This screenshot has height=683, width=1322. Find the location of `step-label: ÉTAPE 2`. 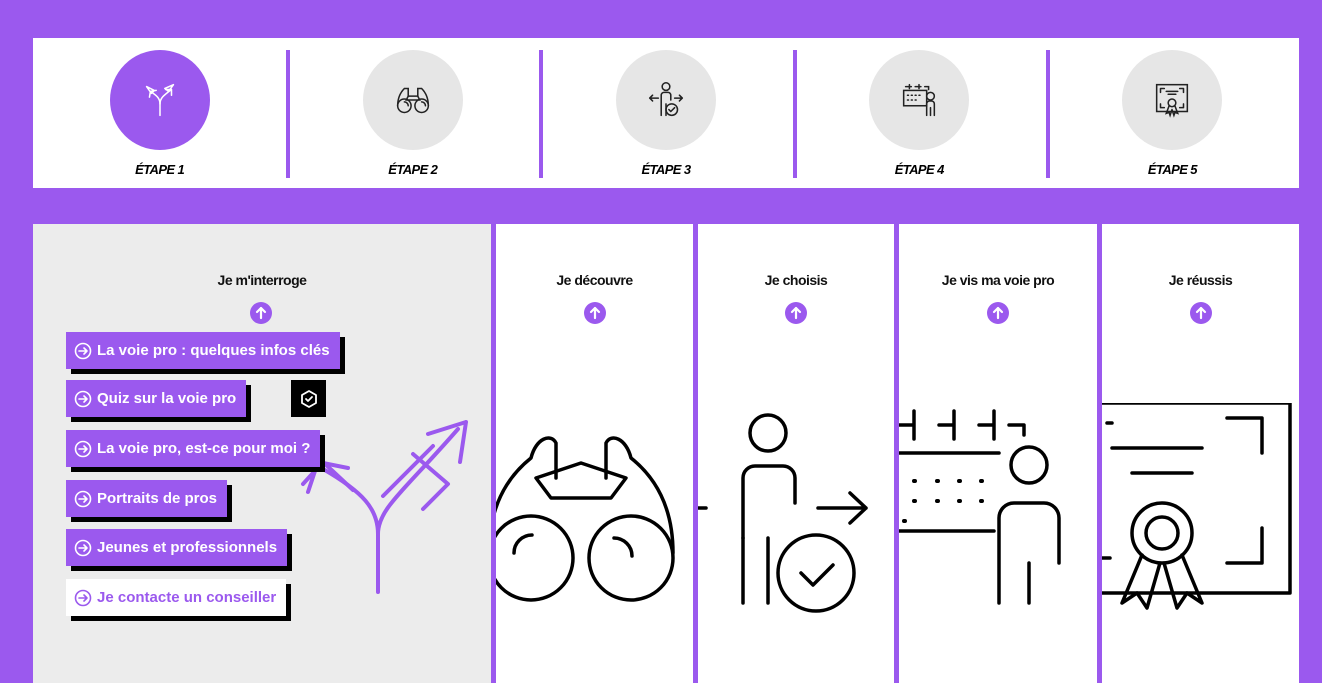

step-label: ÉTAPE 2 is located at coordinates (413, 169).